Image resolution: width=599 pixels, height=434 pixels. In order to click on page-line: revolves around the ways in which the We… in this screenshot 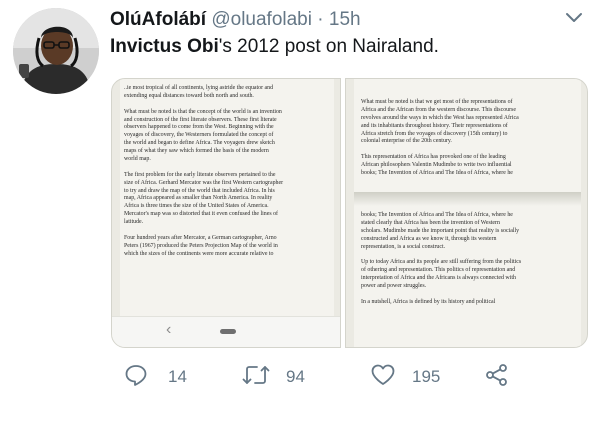, I will do `click(440, 117)`.